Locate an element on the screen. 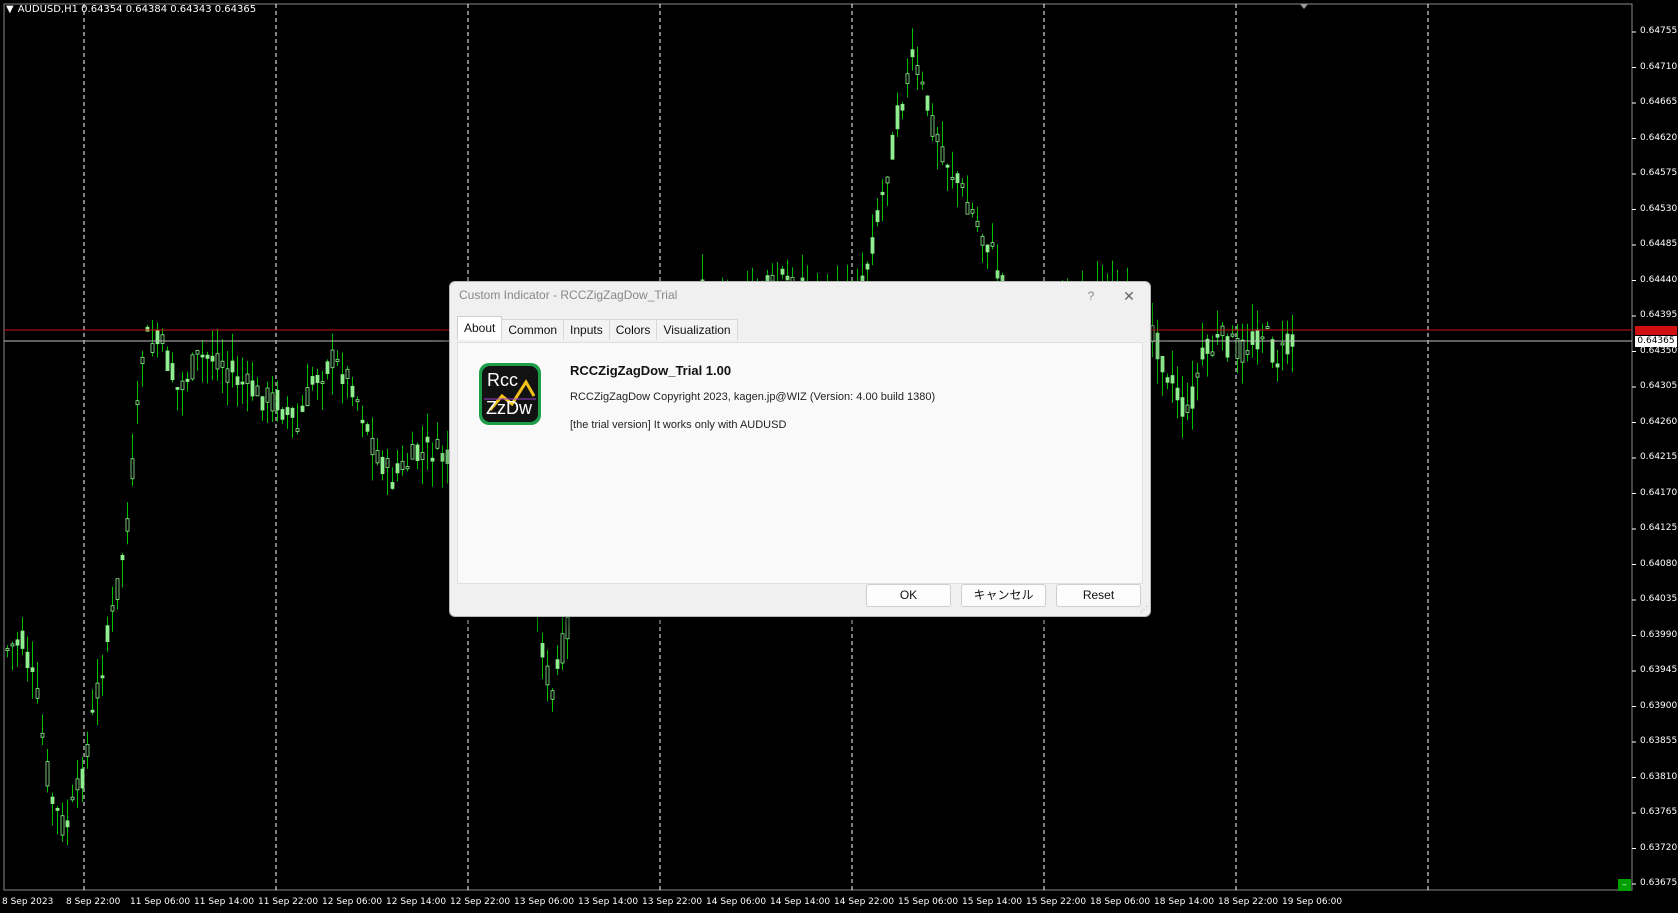 This screenshot has width=1678, height=913. tab-colors: Colors is located at coordinates (633, 329).